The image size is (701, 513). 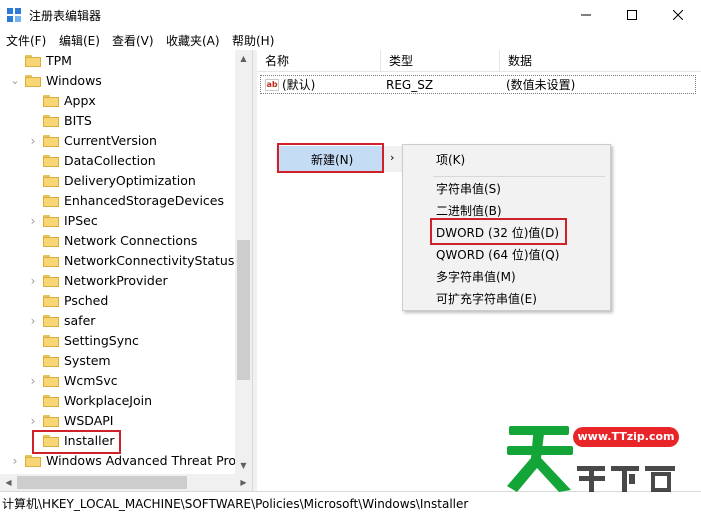 I want to click on tree-item: › IPSec, so click(x=117, y=221).